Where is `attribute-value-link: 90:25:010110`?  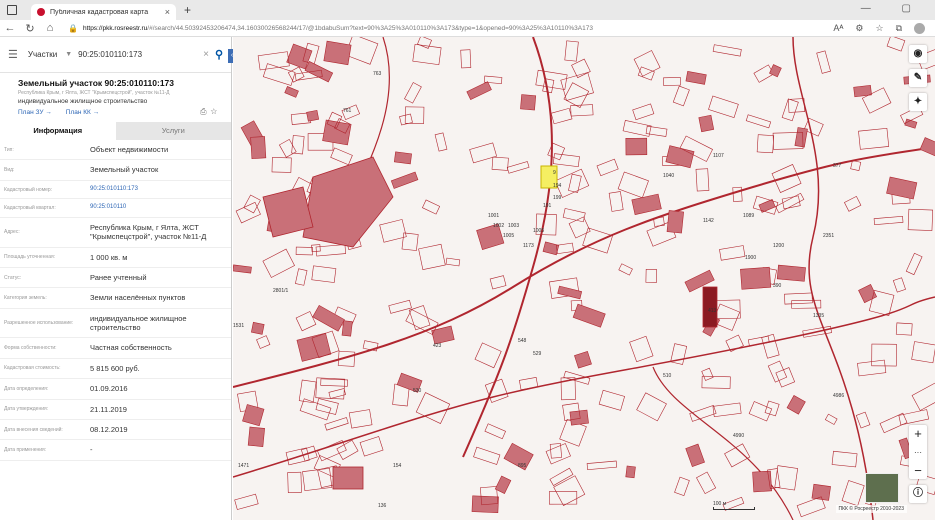
attribute-value-link: 90:25:010110 is located at coordinates (160, 208).